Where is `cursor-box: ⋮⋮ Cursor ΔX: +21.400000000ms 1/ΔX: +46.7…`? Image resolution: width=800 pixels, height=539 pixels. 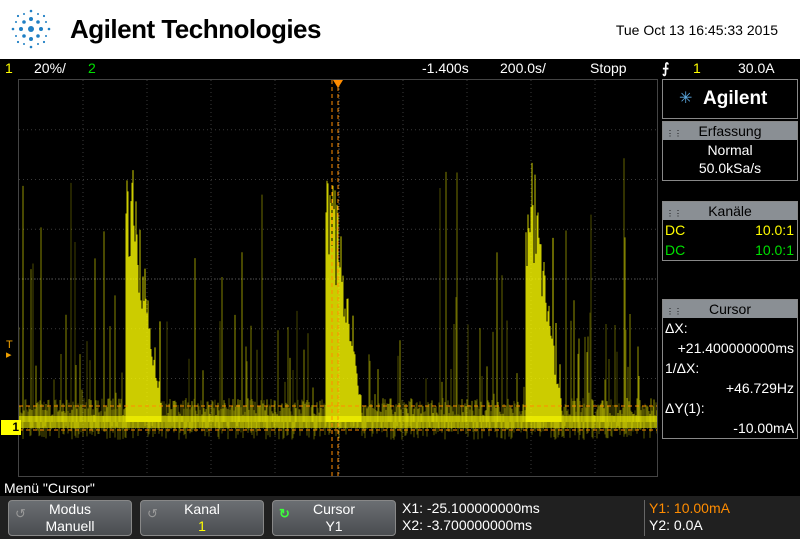 cursor-box: ⋮⋮ Cursor ΔX: +21.400000000ms 1/ΔX: +46.7… is located at coordinates (730, 369).